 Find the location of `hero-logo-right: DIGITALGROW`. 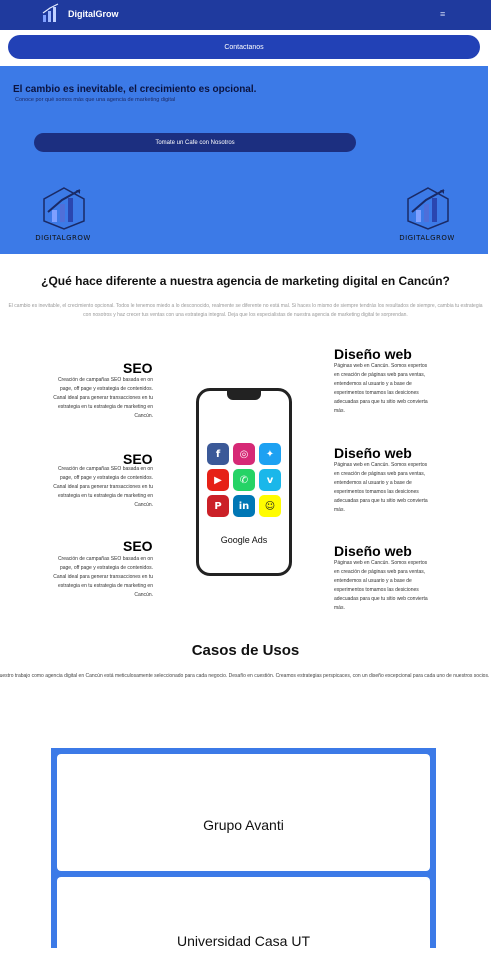

hero-logo-right: DIGITALGROW is located at coordinates (427, 216).